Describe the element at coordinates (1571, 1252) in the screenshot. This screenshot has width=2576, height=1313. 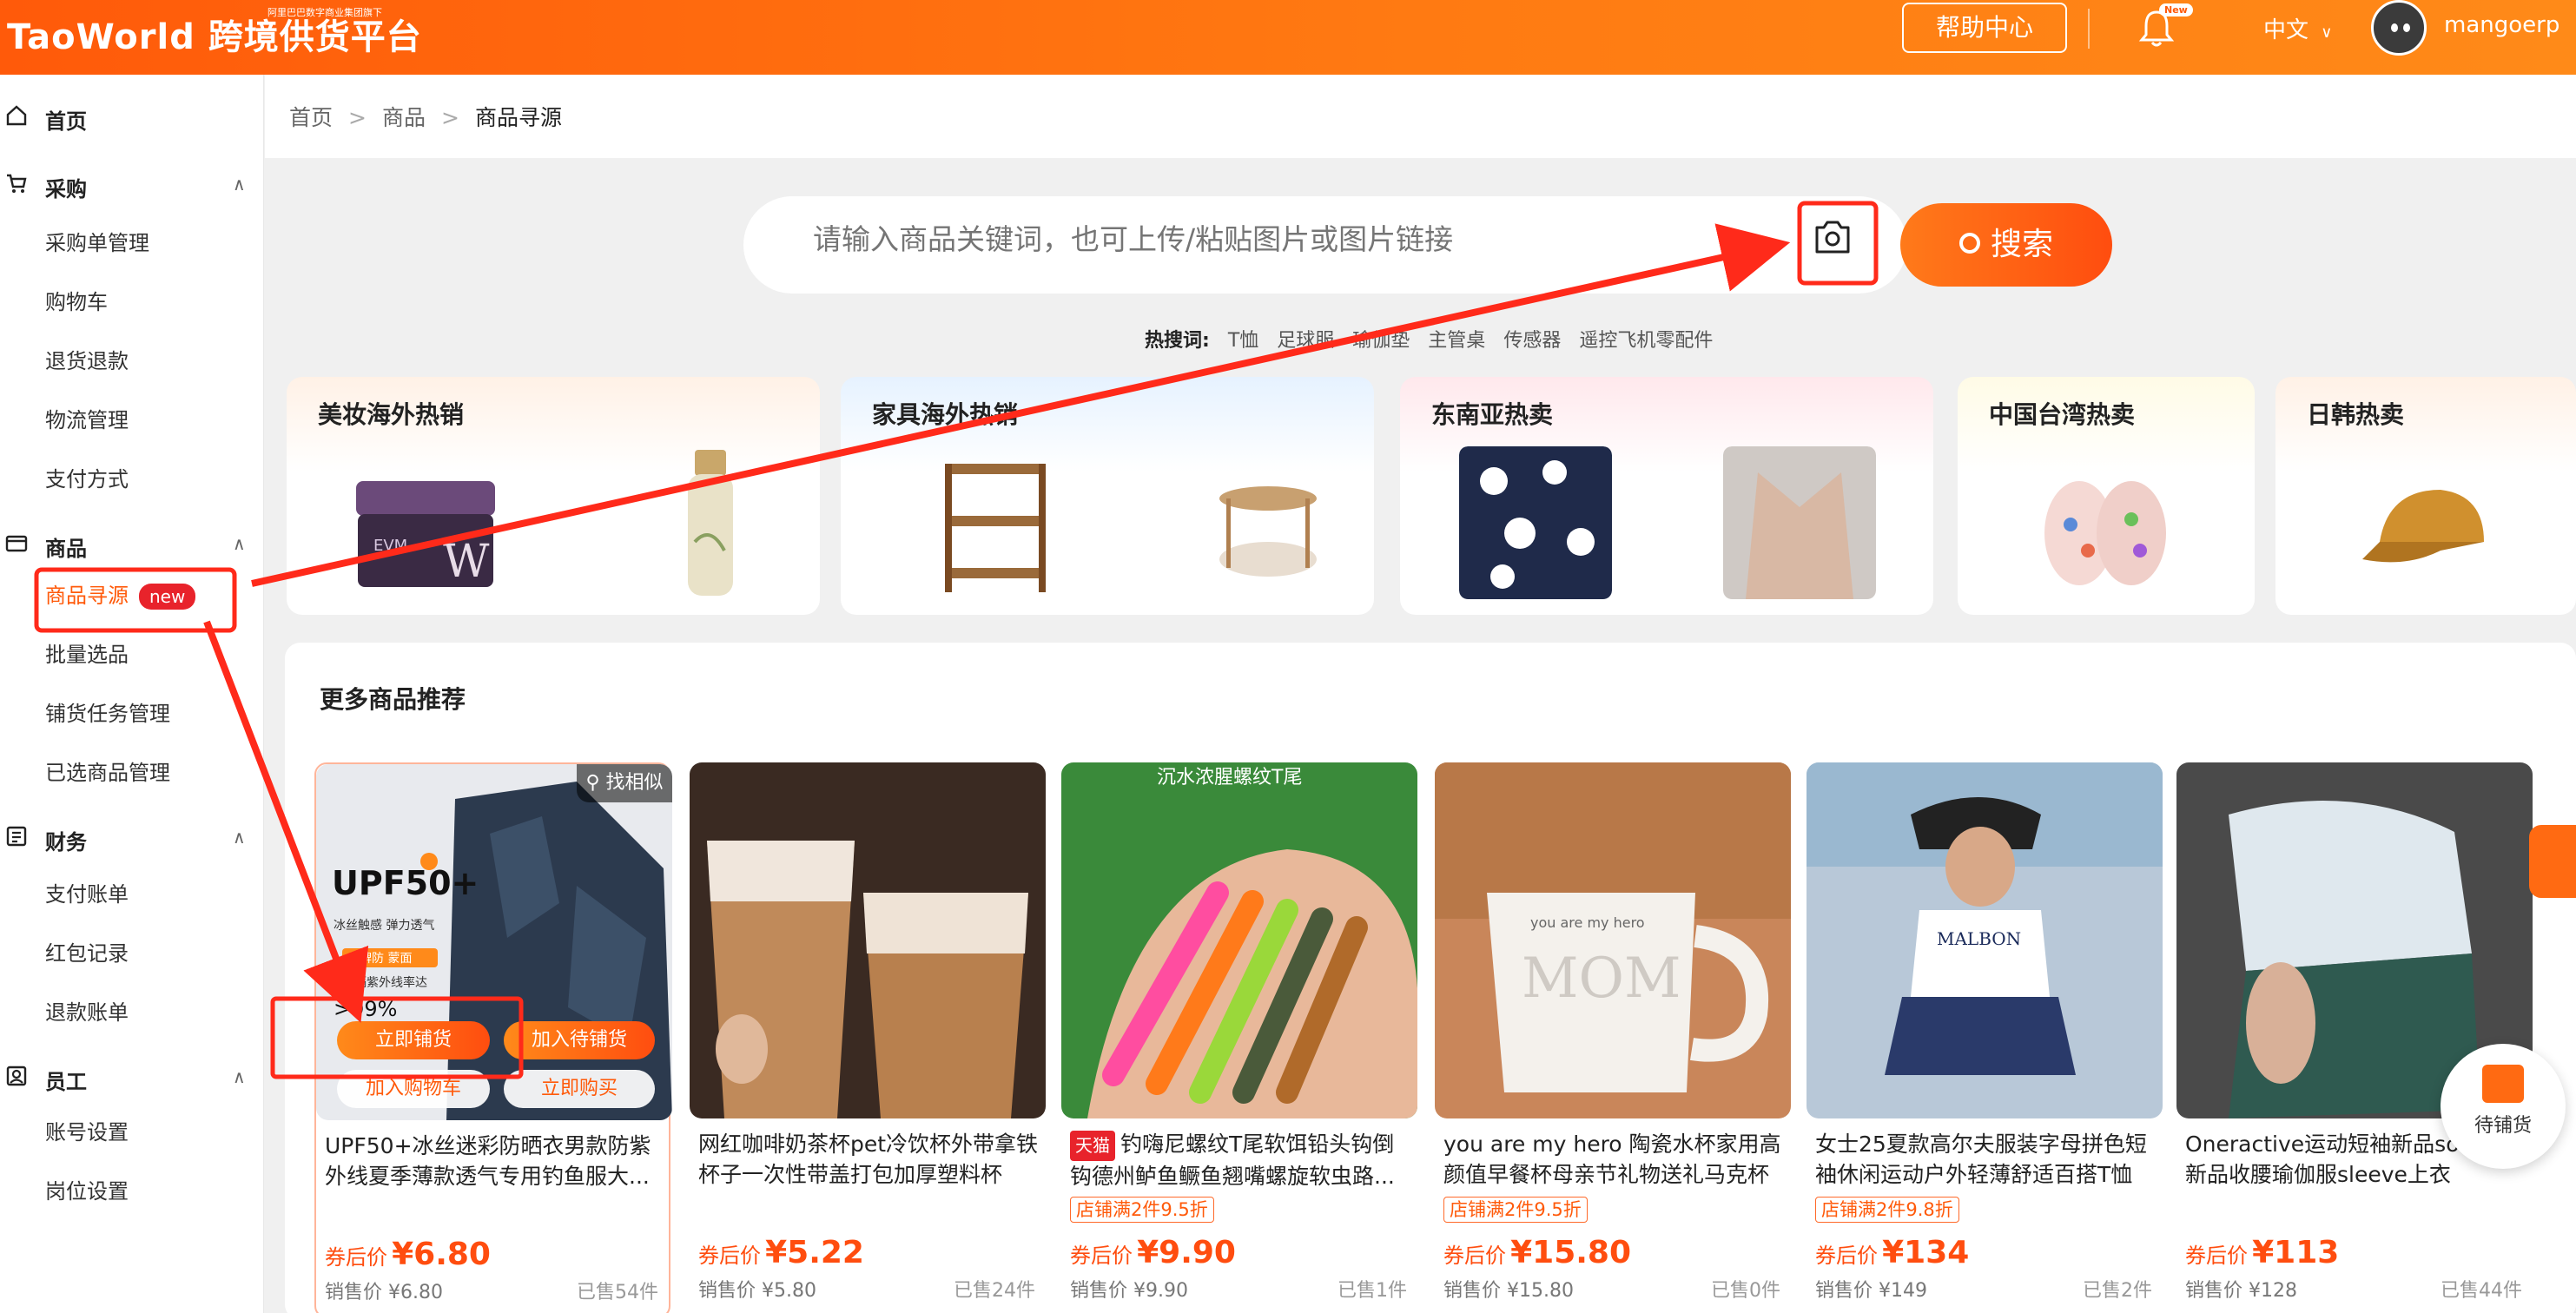
I see `price-value: ¥15.80` at that location.